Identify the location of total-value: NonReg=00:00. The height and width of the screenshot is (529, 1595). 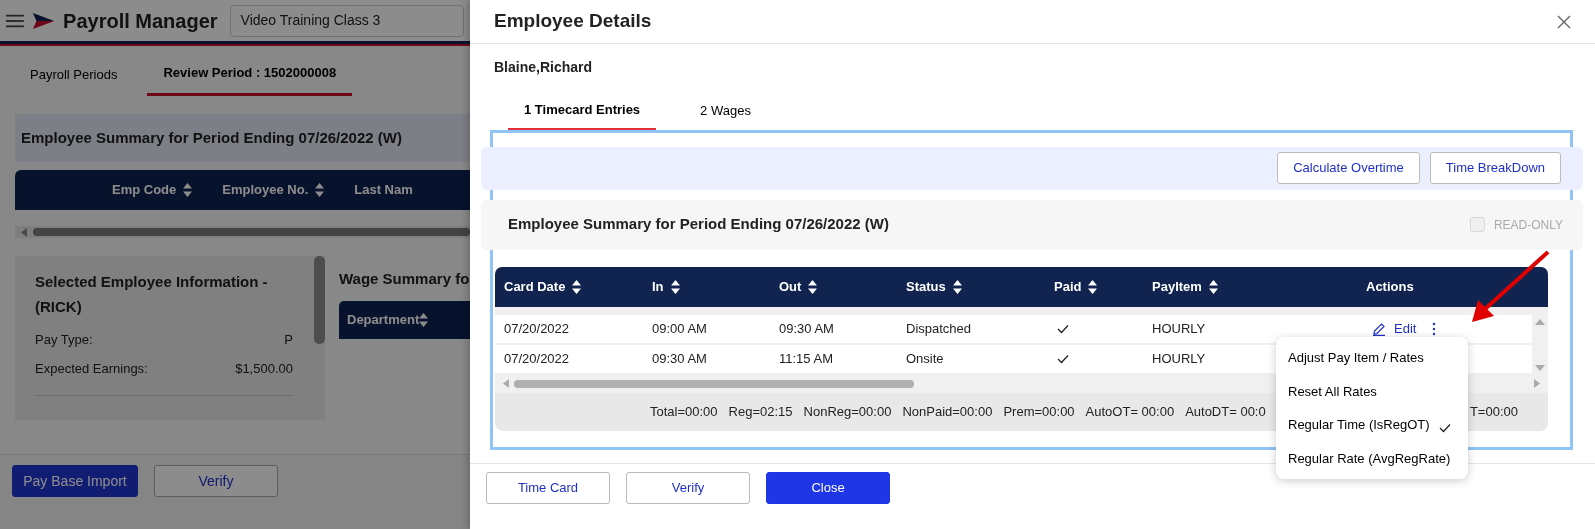
(847, 411).